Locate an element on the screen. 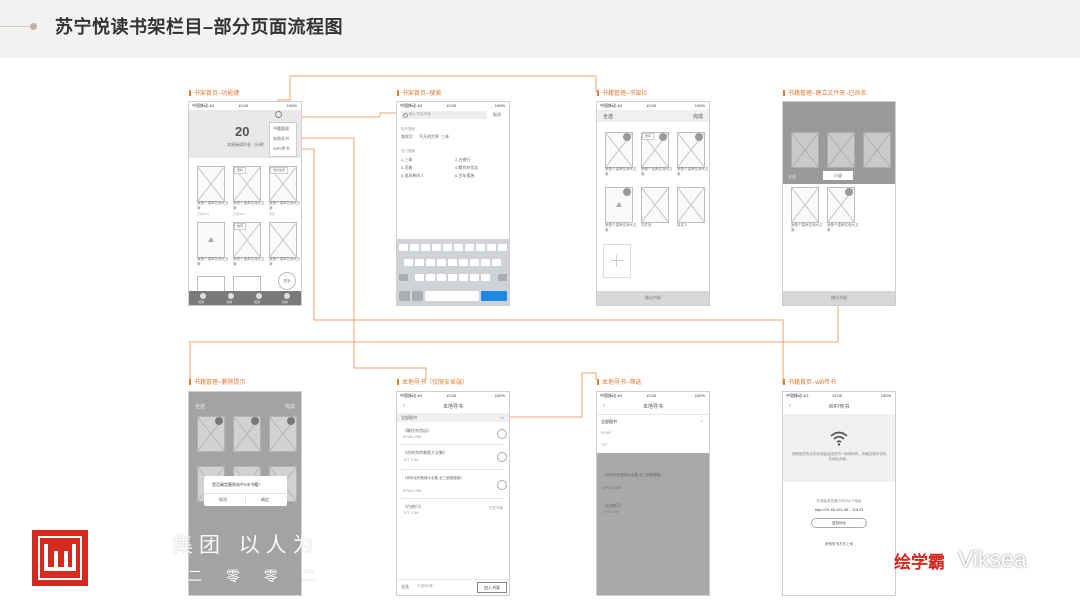 Image resolution: width=1080 pixels, height=608 pixels. search-placeholder: 输入书名/作者 is located at coordinates (420, 114).